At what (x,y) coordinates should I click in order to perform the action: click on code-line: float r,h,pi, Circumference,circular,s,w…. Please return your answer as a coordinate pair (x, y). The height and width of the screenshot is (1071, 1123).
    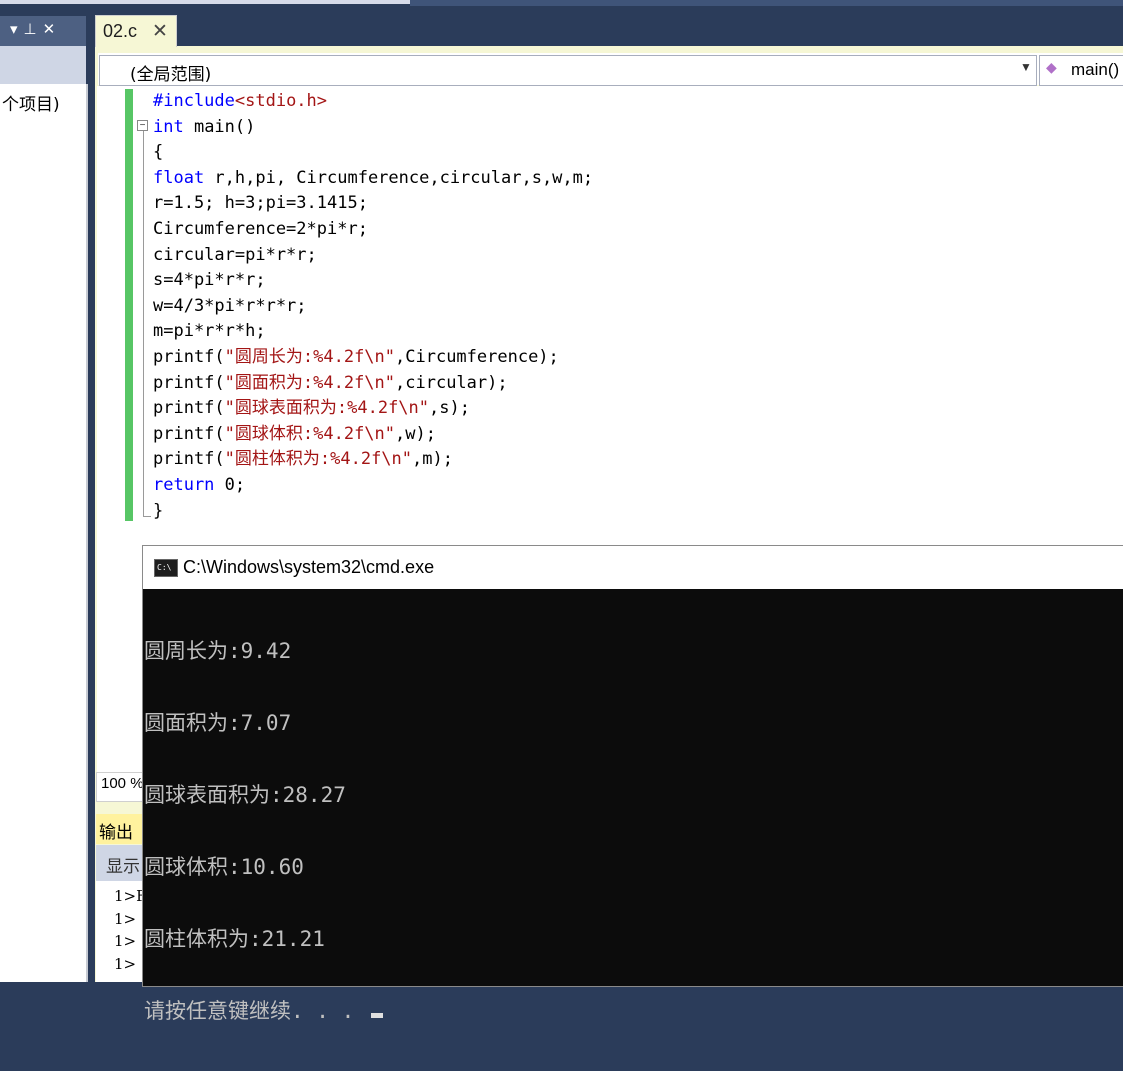
    Looking at the image, I should click on (373, 179).